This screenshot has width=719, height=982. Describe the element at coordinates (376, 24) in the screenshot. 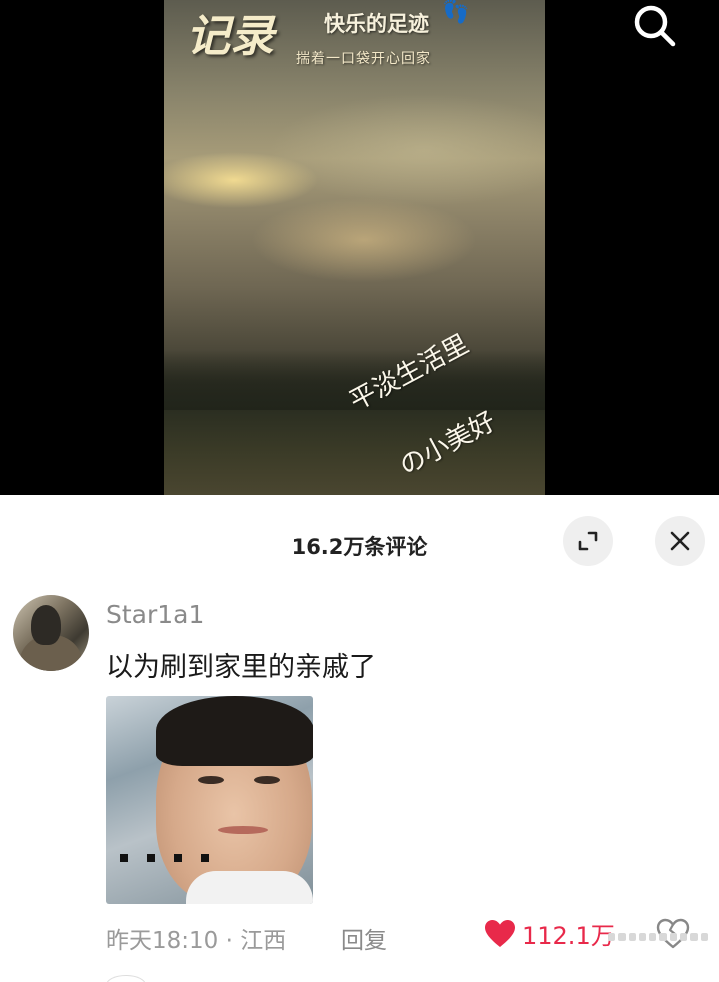

I see `video-overlay-subtitle: 快乐的足迹` at that location.